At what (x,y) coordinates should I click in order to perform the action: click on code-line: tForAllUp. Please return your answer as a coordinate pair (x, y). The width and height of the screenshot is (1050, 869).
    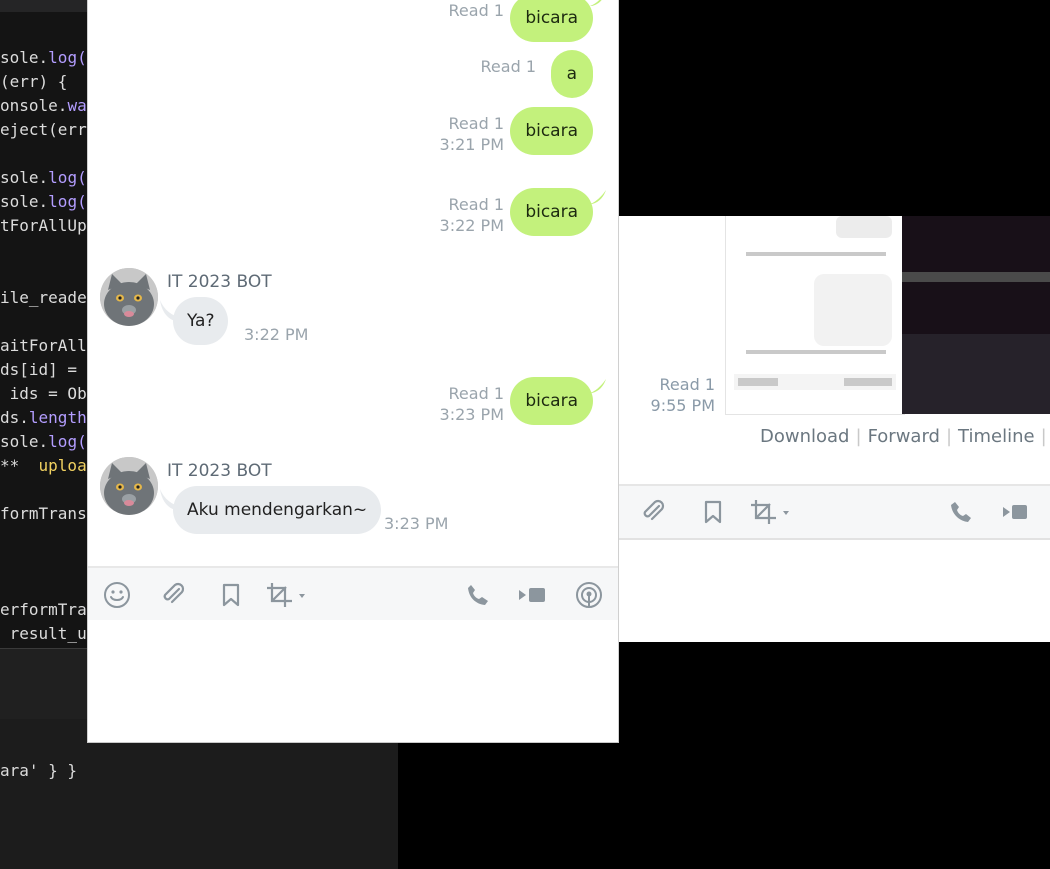
    Looking at the image, I should click on (43, 226).